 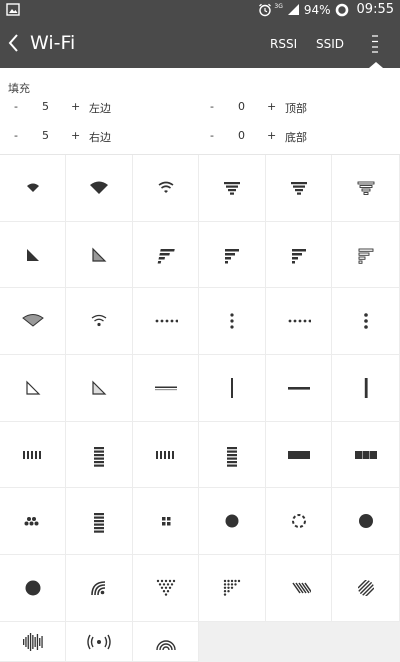 I want to click on wifi-bars-funnel-icon, so click(x=232, y=188).